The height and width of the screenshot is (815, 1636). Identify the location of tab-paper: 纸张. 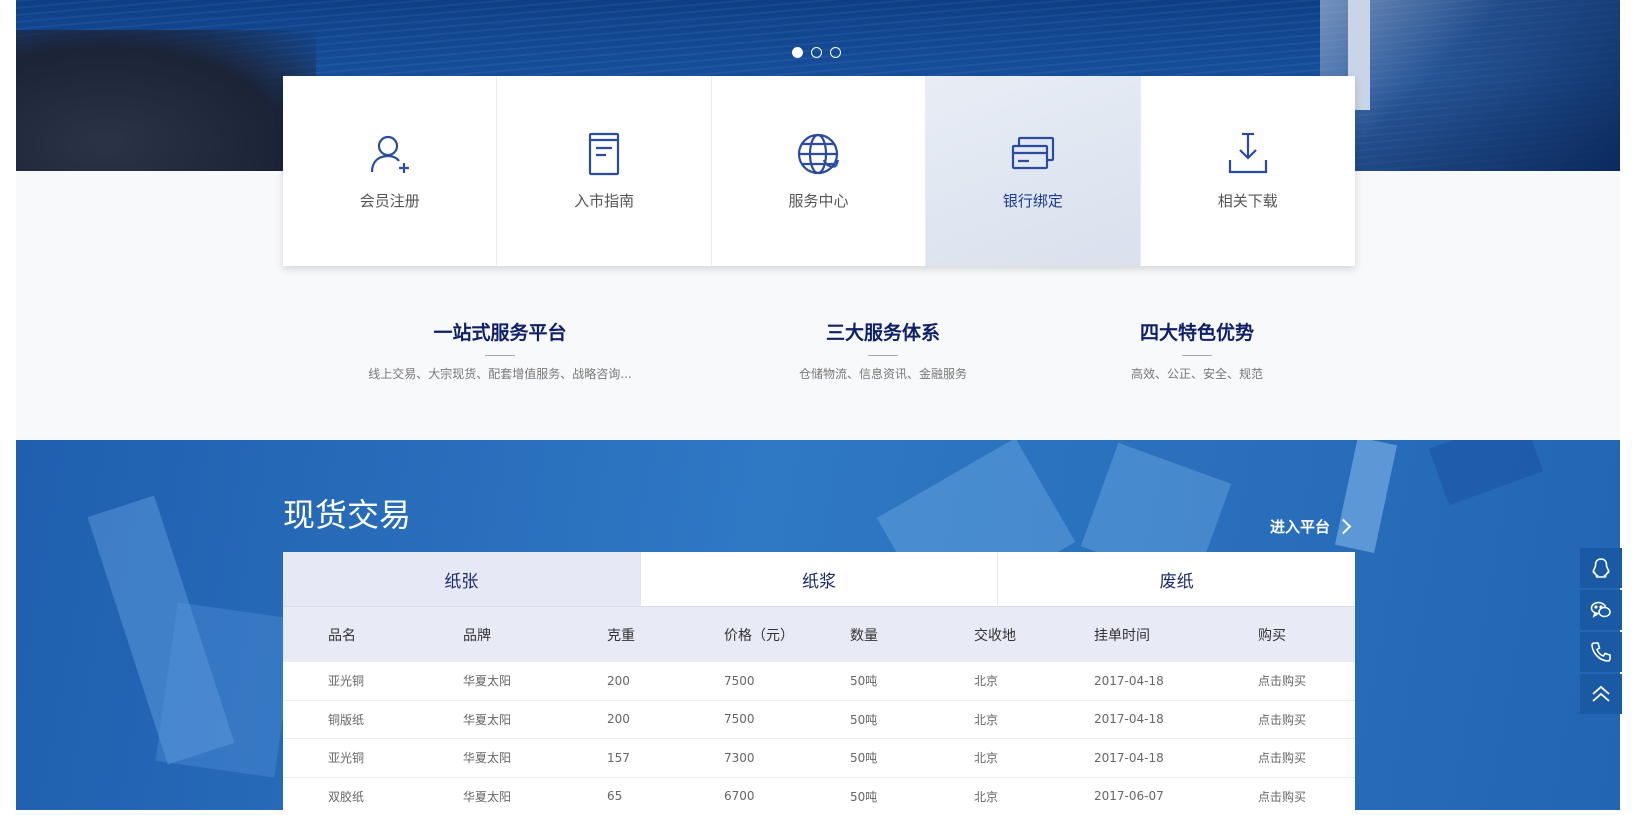
(462, 579).